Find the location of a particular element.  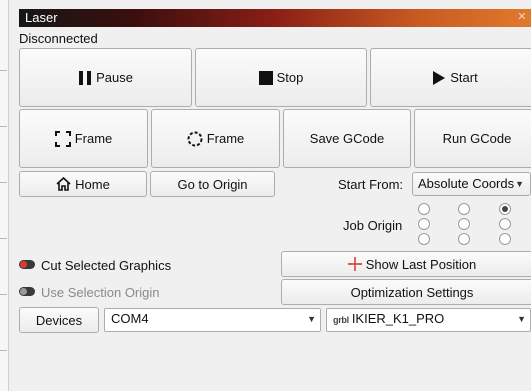

show-last-position-button: Show Last Position is located at coordinates (406, 264).